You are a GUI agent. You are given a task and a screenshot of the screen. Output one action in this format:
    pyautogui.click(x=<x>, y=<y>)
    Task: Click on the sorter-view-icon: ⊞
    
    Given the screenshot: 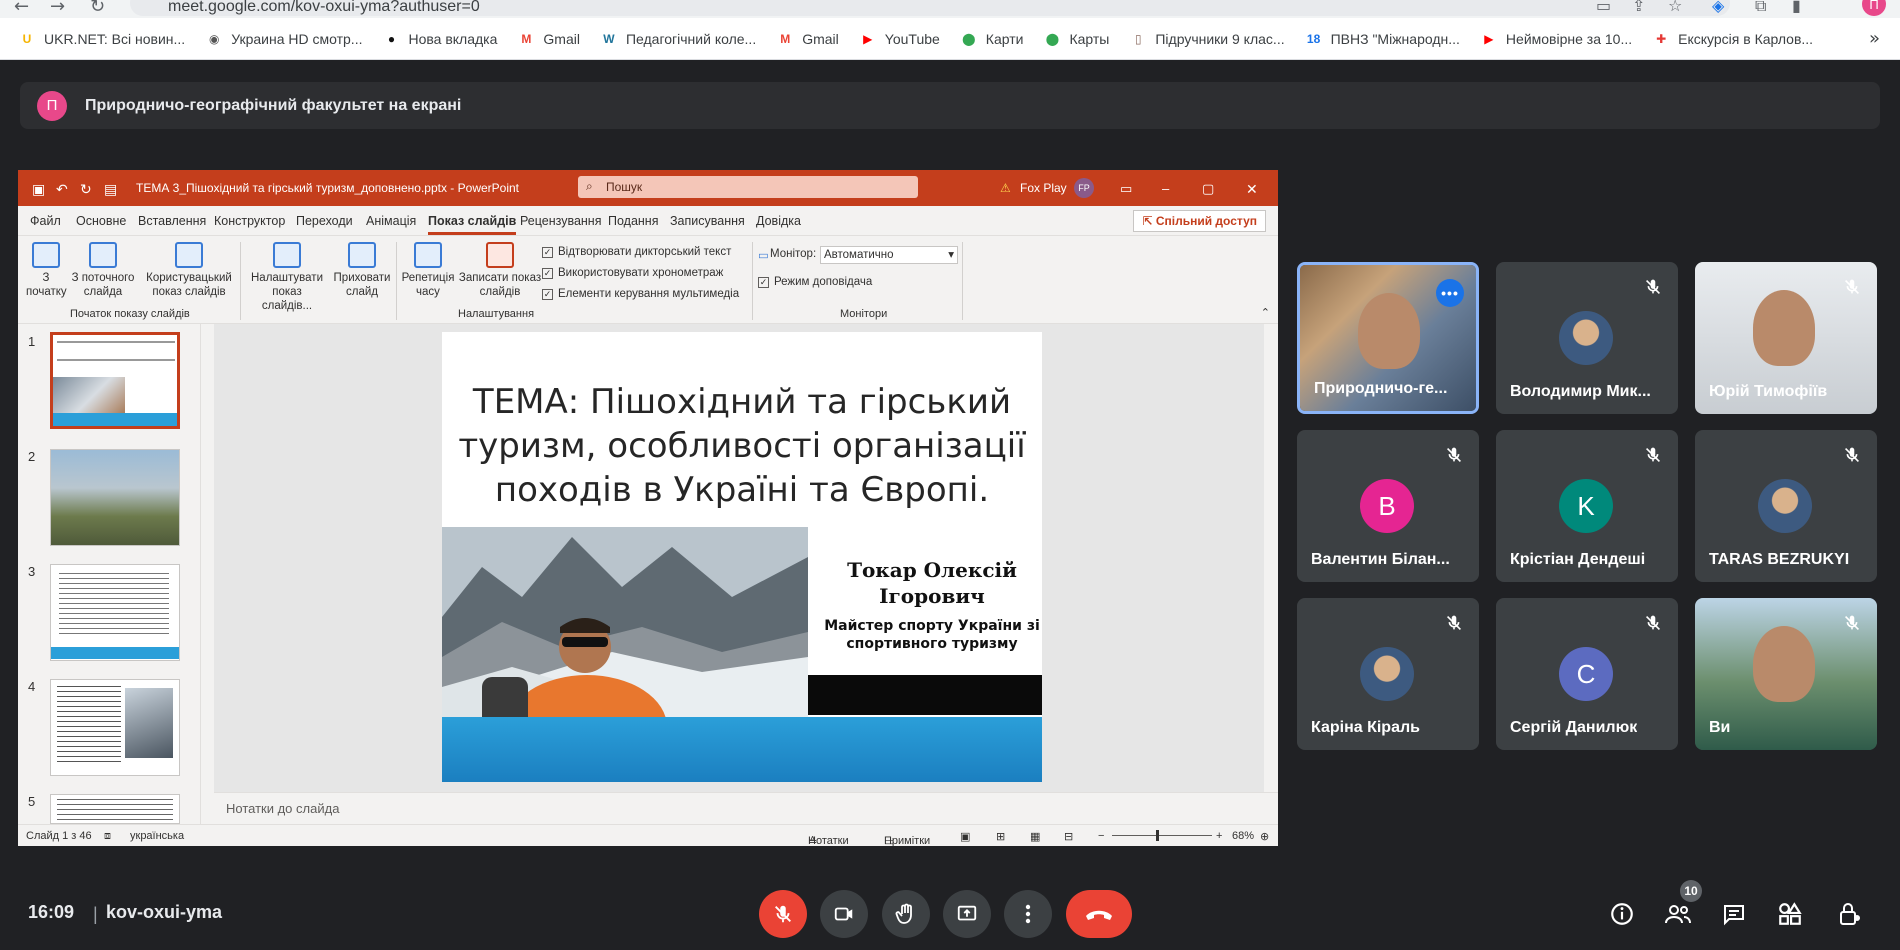 What is the action you would take?
    pyautogui.click(x=1000, y=836)
    